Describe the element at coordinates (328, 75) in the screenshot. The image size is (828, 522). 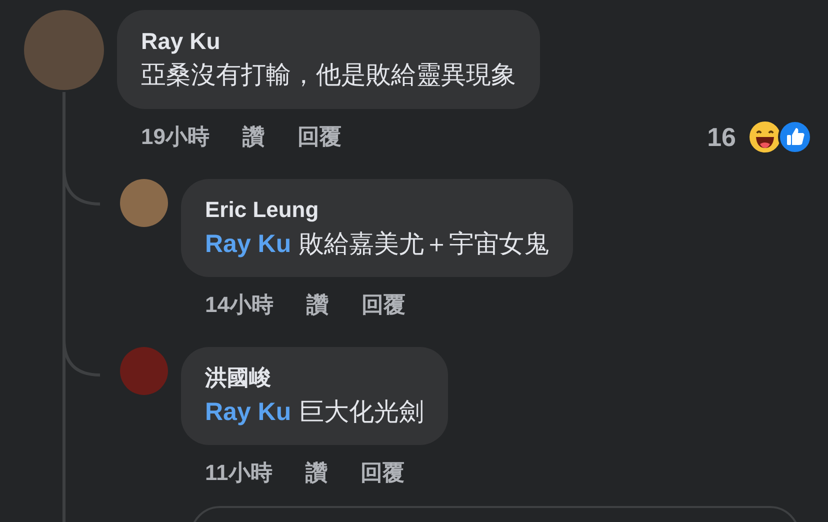
I see `comment-text: 亞桑沒有打輸，他是敗給靈異現象` at that location.